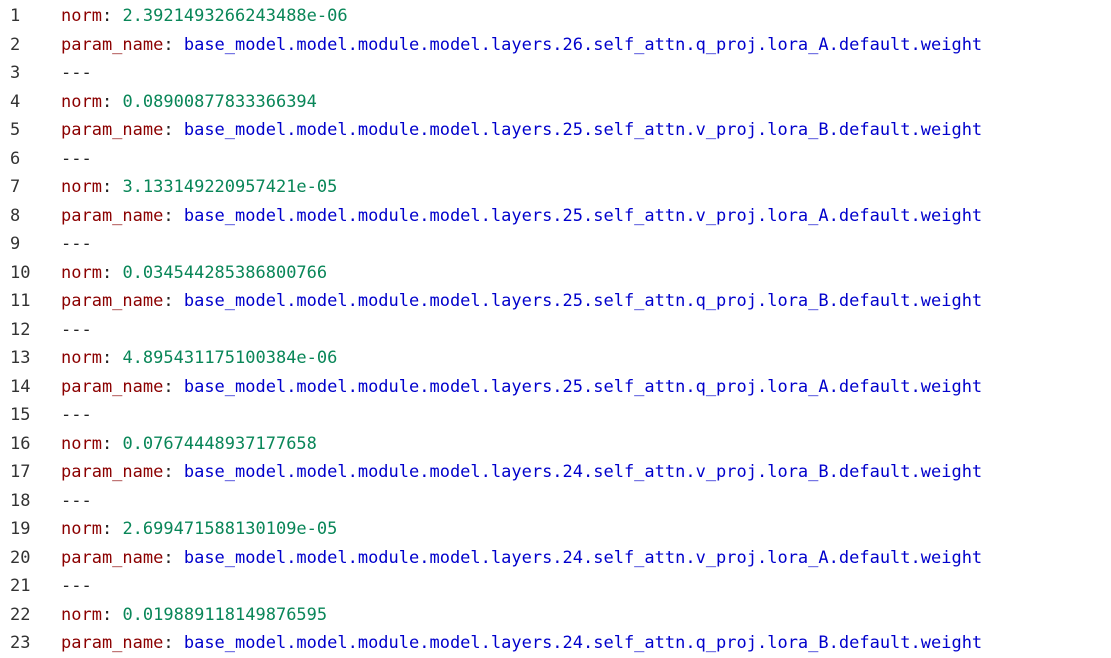  What do you see at coordinates (20, 529) in the screenshot?
I see `line-number: 19` at bounding box center [20, 529].